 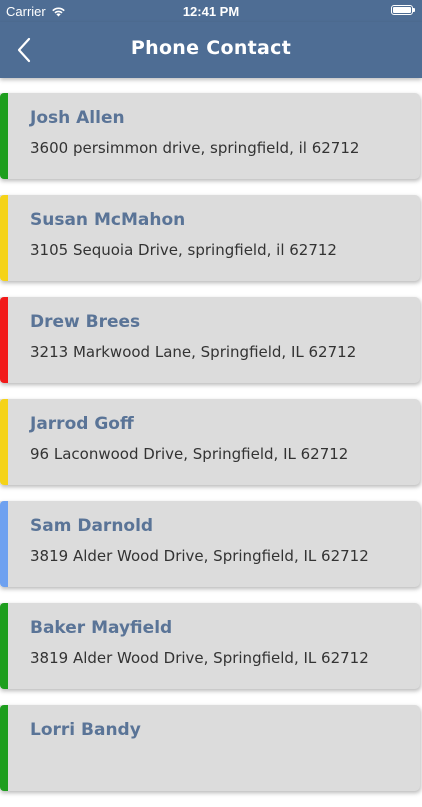 I want to click on contact-name: Baker Mayfield, so click(x=101, y=628).